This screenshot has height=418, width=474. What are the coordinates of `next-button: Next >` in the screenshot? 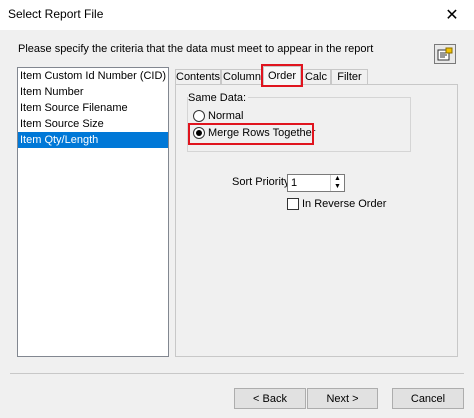 It's located at (342, 398).